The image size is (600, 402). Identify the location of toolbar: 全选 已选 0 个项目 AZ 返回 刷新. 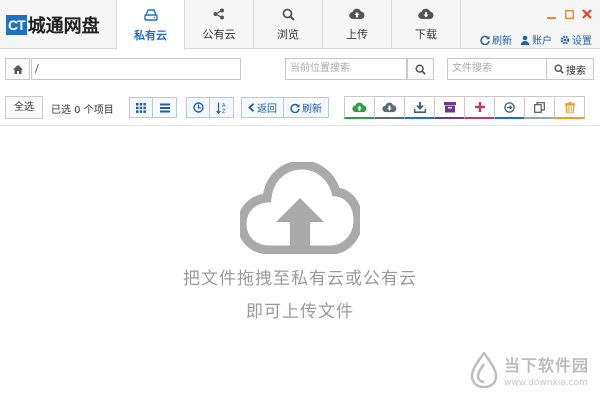
(300, 108).